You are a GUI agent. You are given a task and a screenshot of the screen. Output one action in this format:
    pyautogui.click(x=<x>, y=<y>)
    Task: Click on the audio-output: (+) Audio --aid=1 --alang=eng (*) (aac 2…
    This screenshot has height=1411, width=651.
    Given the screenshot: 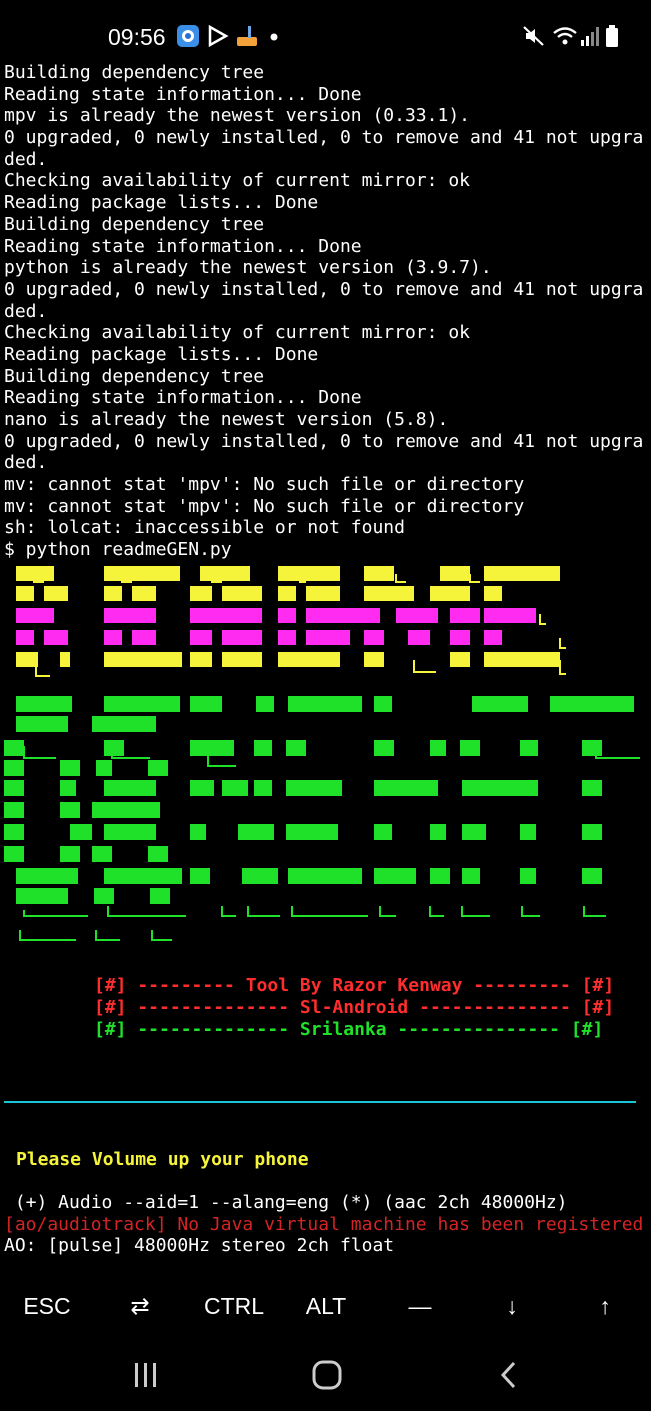 What is the action you would take?
    pyautogui.click(x=327, y=1224)
    